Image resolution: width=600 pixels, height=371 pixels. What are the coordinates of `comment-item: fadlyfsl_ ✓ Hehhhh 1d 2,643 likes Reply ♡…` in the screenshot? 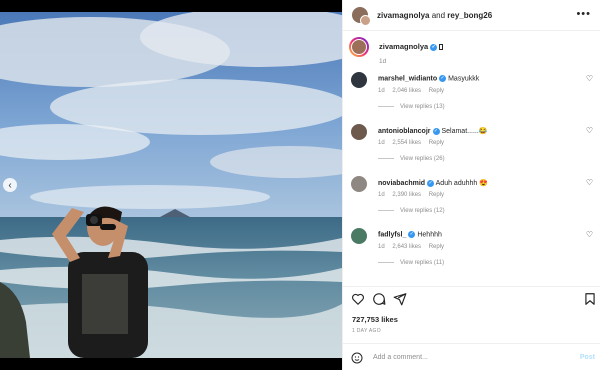 It's located at (475, 253).